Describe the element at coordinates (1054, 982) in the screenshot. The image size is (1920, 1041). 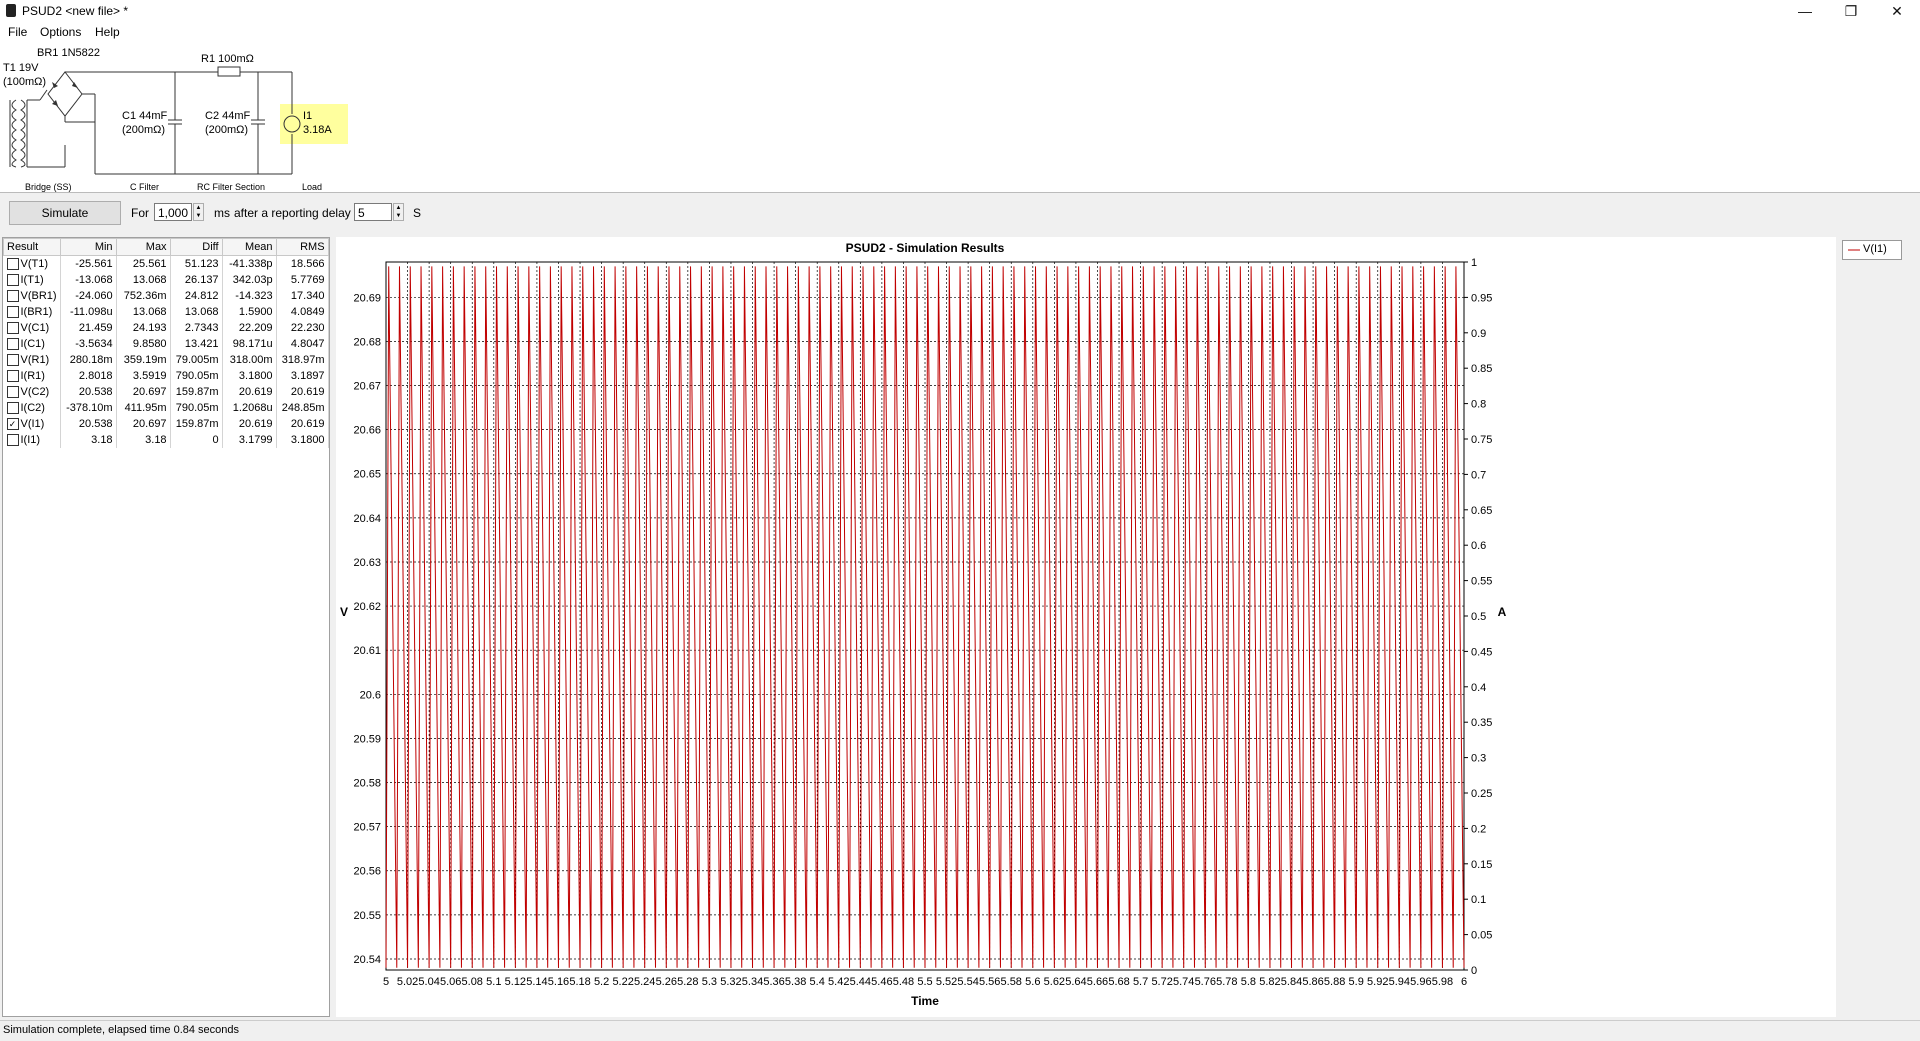
I see `x-tick-label: 5.62` at that location.